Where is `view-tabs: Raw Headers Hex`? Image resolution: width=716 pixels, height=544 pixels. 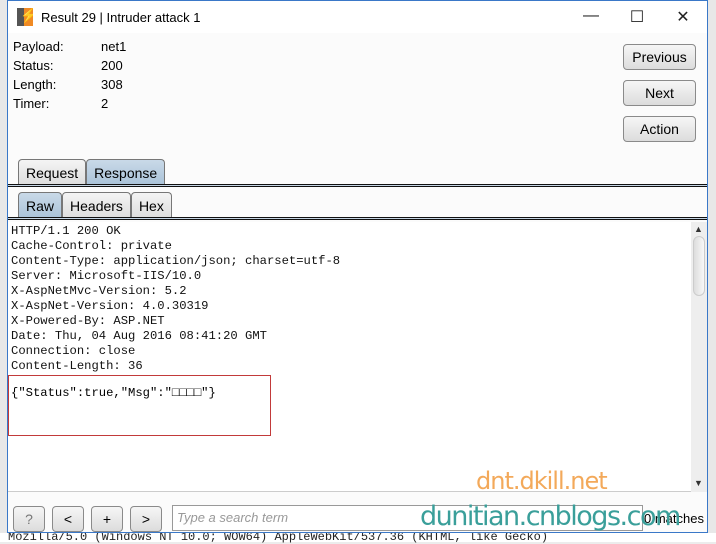
view-tabs: Raw Headers Hex is located at coordinates (95, 205).